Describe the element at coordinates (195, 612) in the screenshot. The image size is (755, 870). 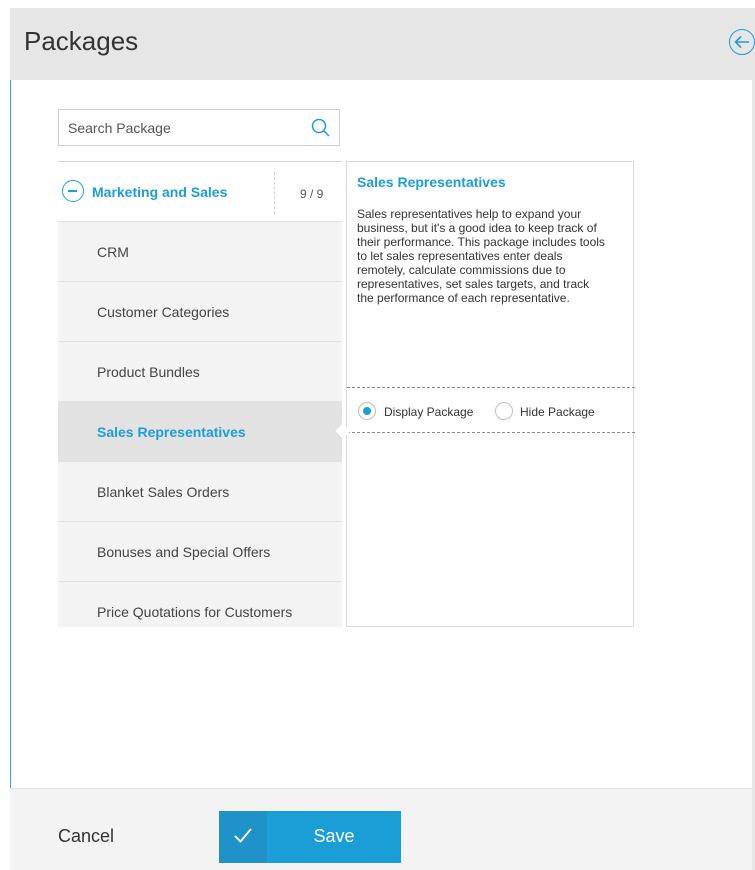
I see `list-item-label: Price Quotations for Customers` at that location.